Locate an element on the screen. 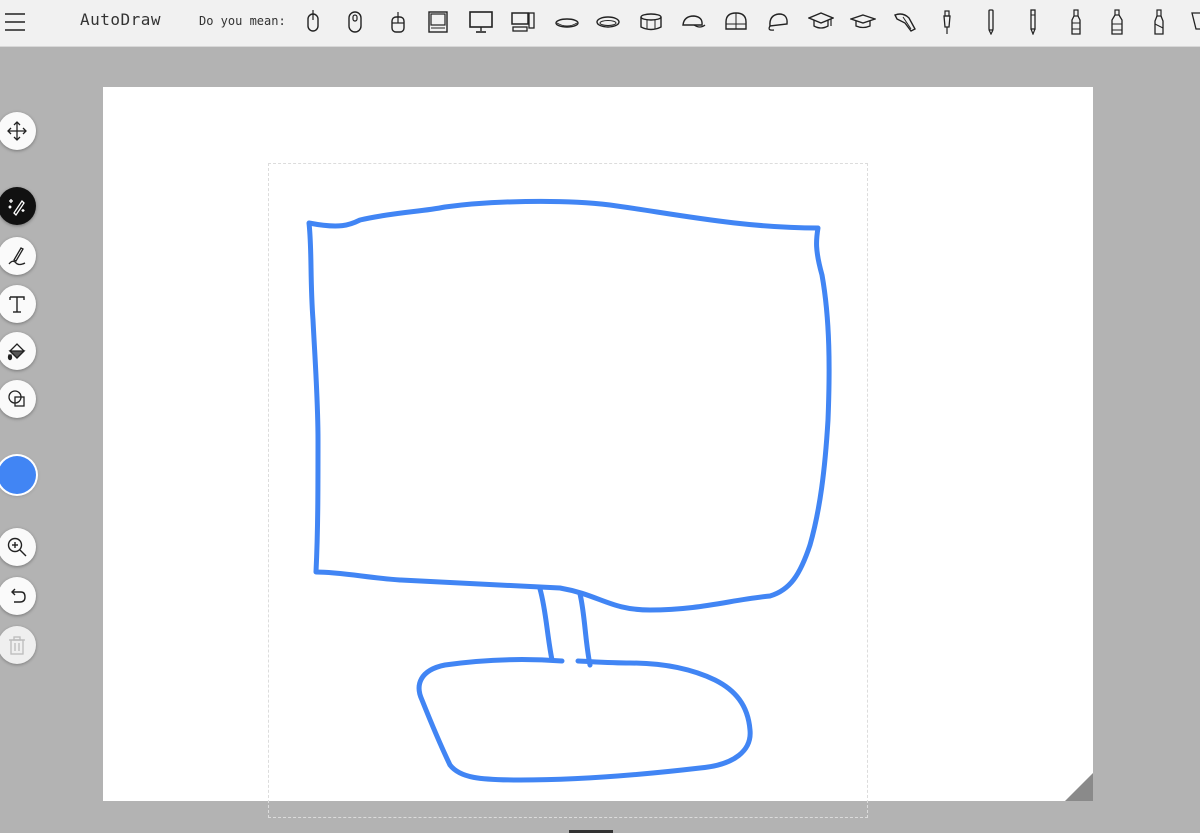 Image resolution: width=1200 pixels, height=833 pixels. suggestion-monitor-icon is located at coordinates (481, 22).